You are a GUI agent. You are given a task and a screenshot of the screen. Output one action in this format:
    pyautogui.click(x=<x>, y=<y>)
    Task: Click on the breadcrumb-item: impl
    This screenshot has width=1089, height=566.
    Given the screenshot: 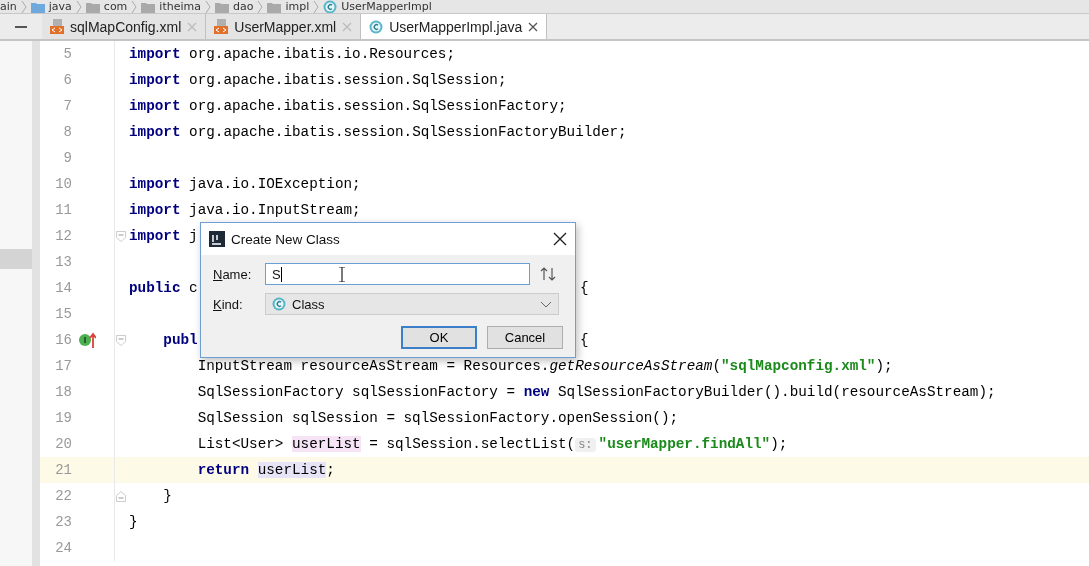 What is the action you would take?
    pyautogui.click(x=297, y=6)
    